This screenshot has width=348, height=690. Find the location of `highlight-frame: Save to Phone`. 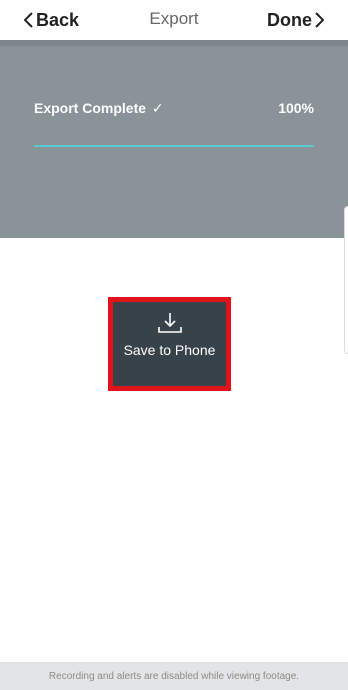

highlight-frame: Save to Phone is located at coordinates (169, 344).